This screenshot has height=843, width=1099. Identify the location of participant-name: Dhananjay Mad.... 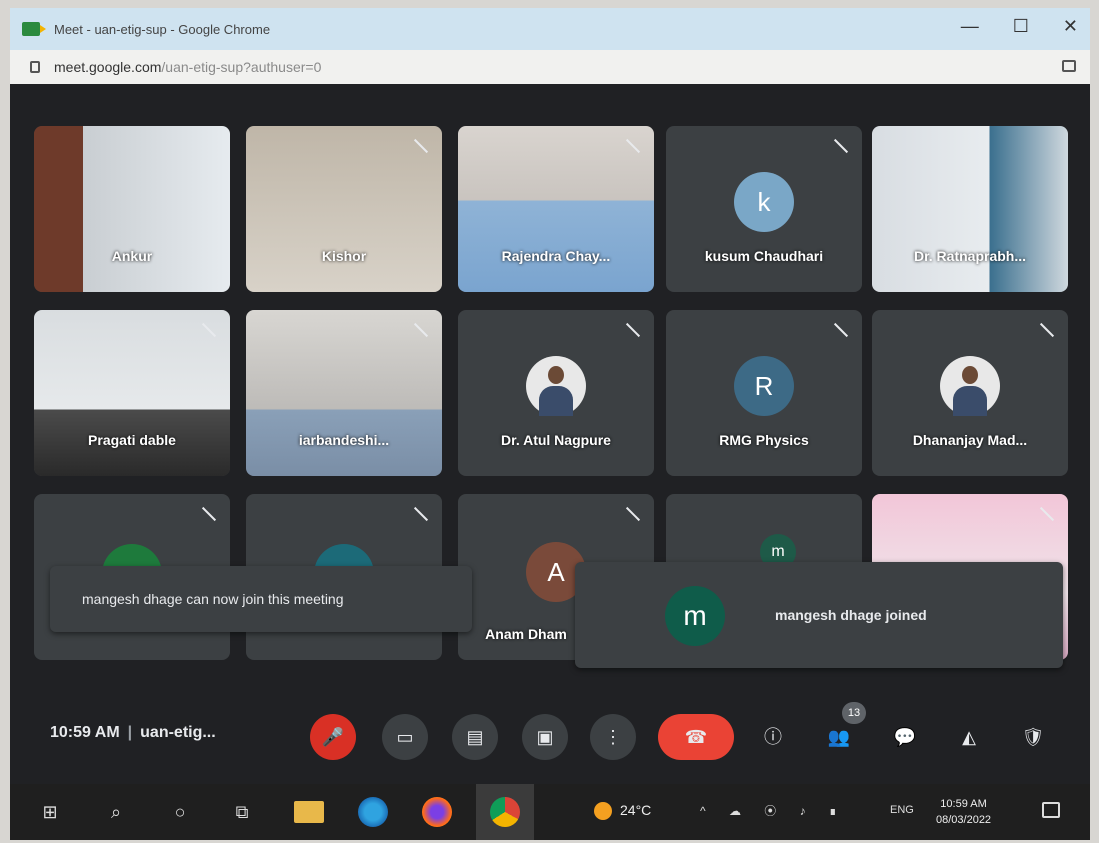
(970, 440).